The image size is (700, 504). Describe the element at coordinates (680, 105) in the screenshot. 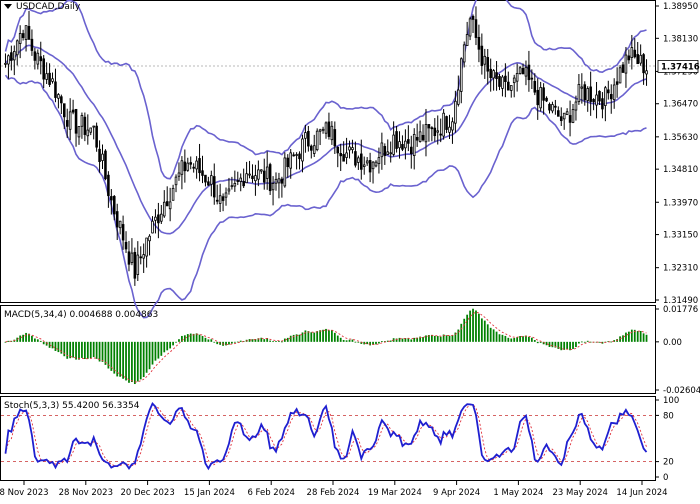

I see `price-tick-label: 1.36470` at that location.